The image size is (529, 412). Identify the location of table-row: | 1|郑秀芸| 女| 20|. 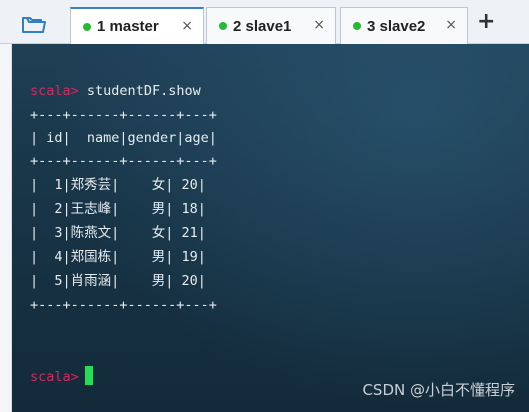
(118, 185).